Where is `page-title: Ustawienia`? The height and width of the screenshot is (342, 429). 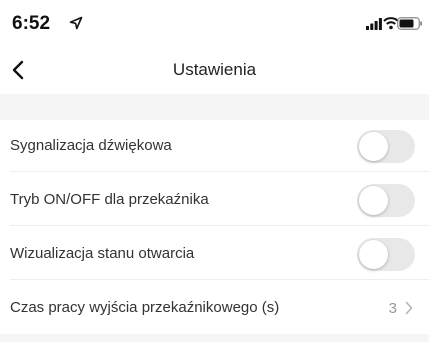 page-title: Ustawienia is located at coordinates (214, 69).